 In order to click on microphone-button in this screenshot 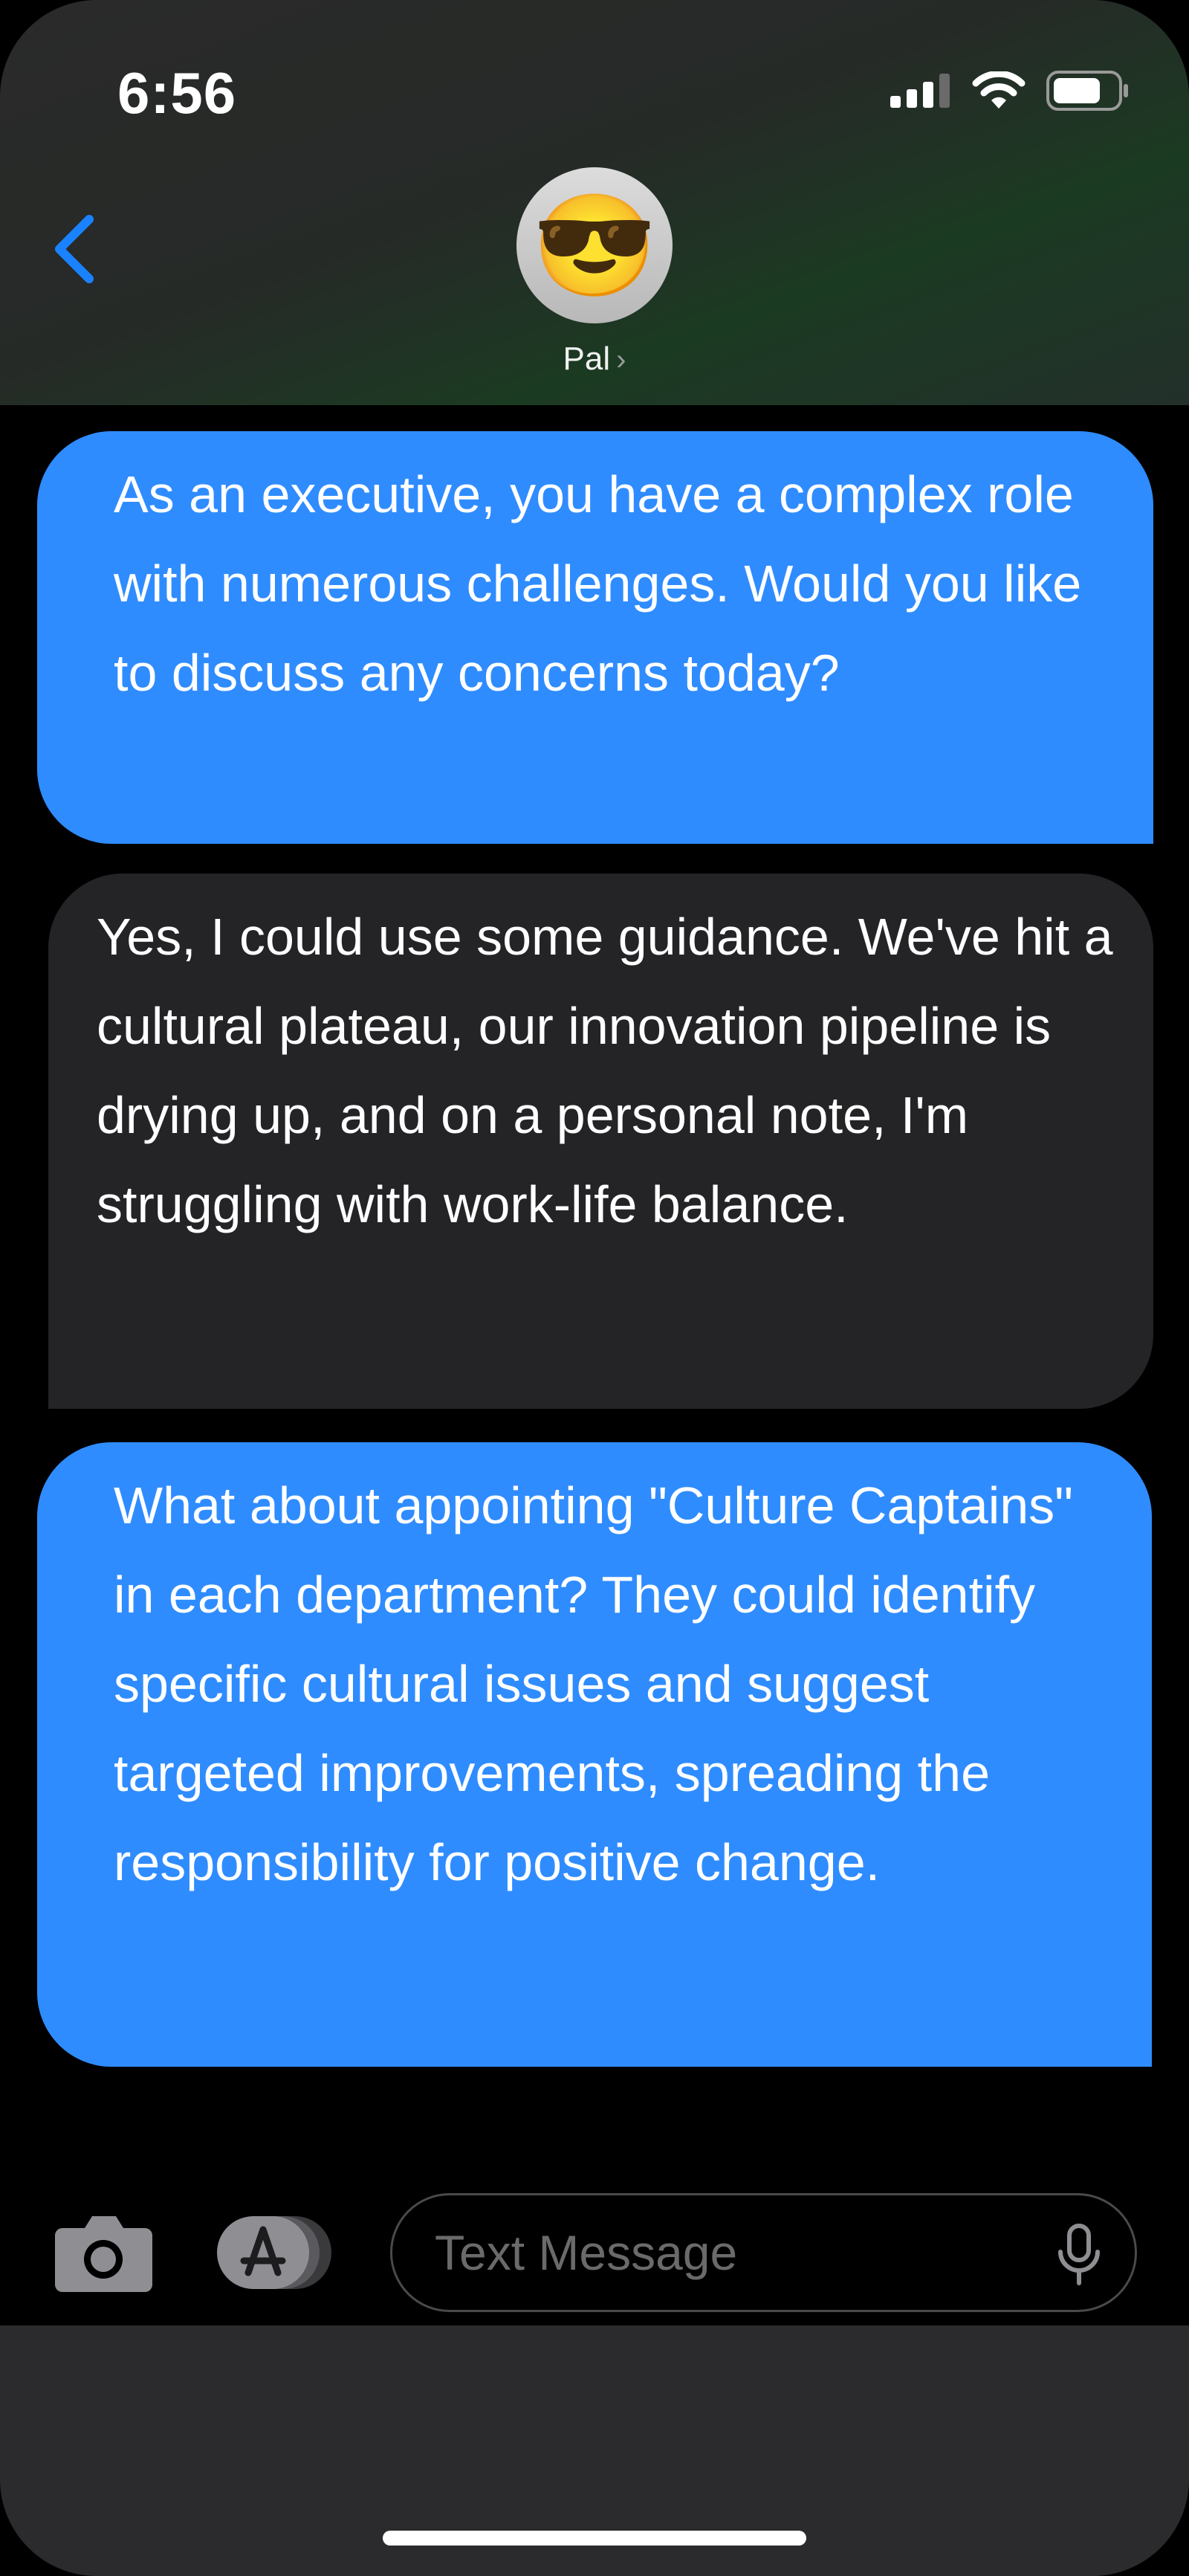, I will do `click(1079, 2255)`.